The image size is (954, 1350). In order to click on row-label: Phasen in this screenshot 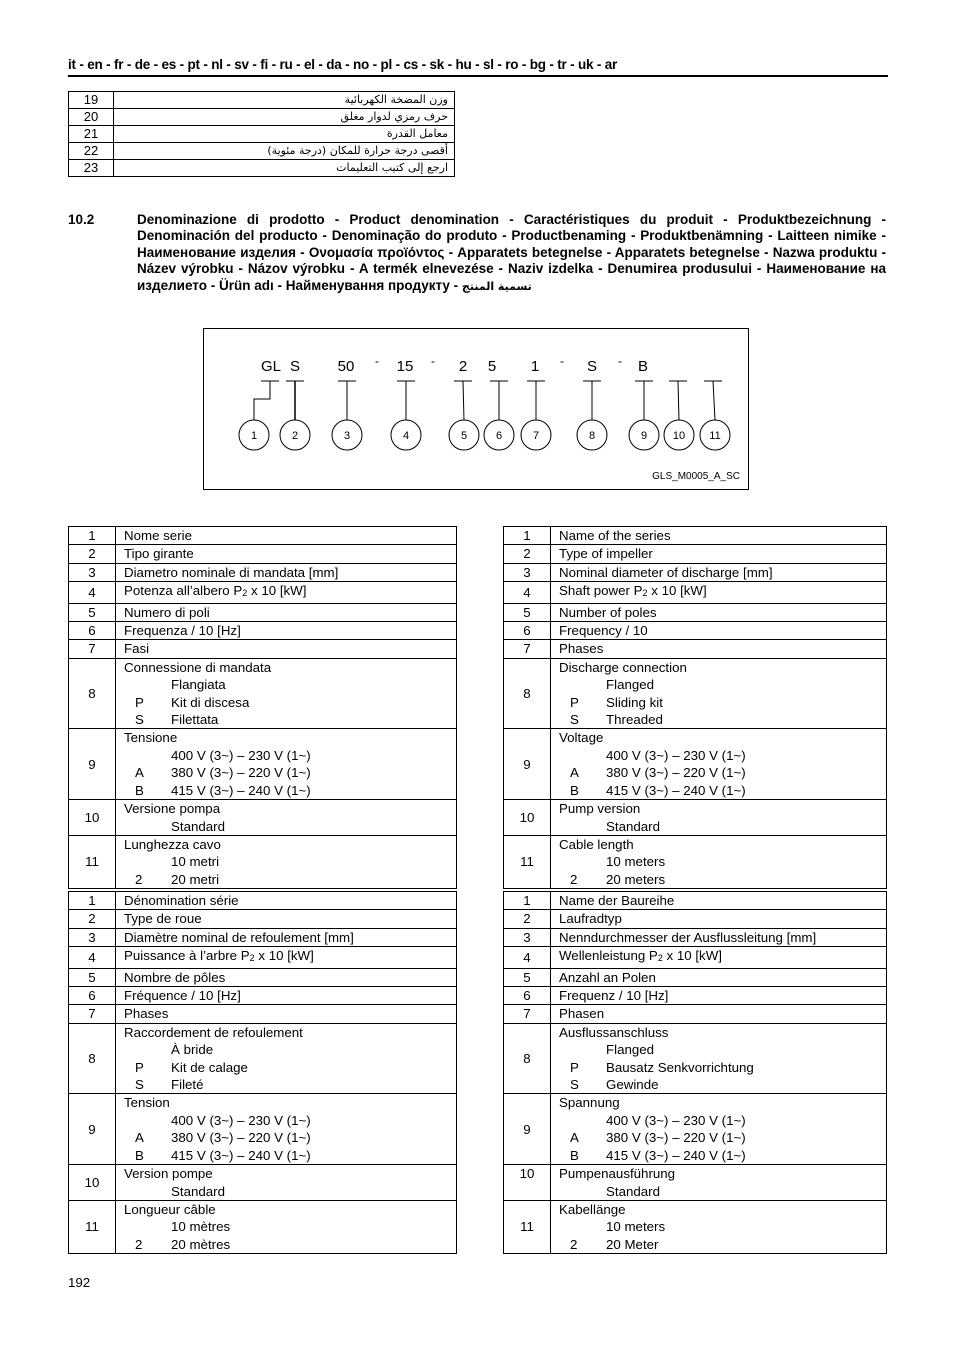, I will do `click(722, 1013)`.